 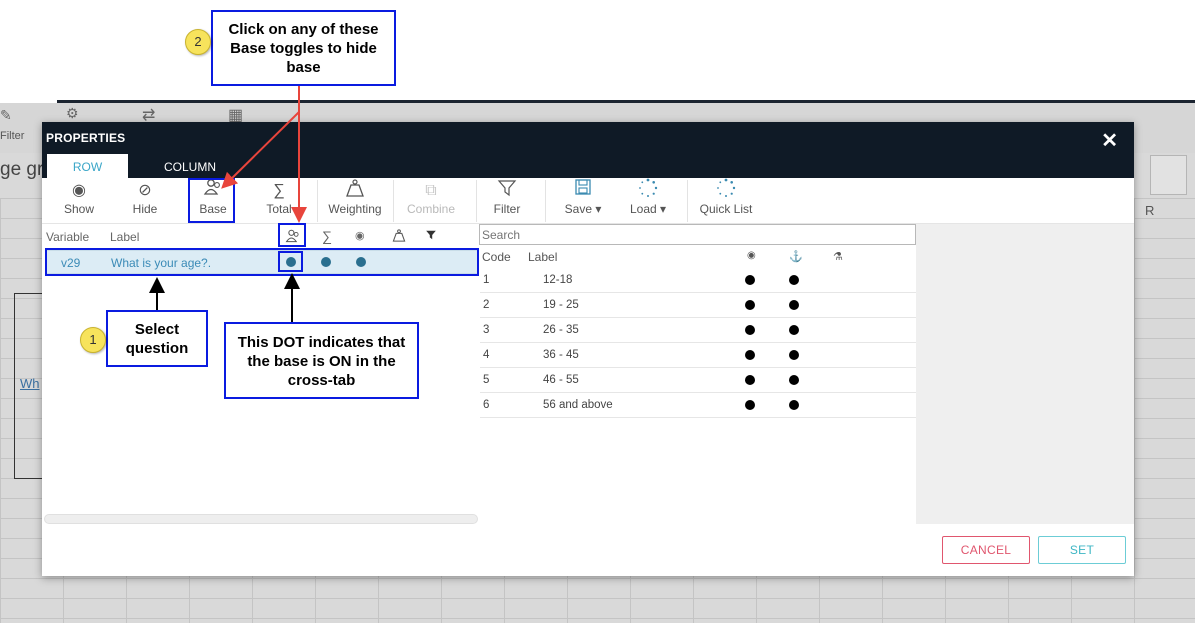 What do you see at coordinates (79, 201) in the screenshot?
I see `show-button: ◉ Show` at bounding box center [79, 201].